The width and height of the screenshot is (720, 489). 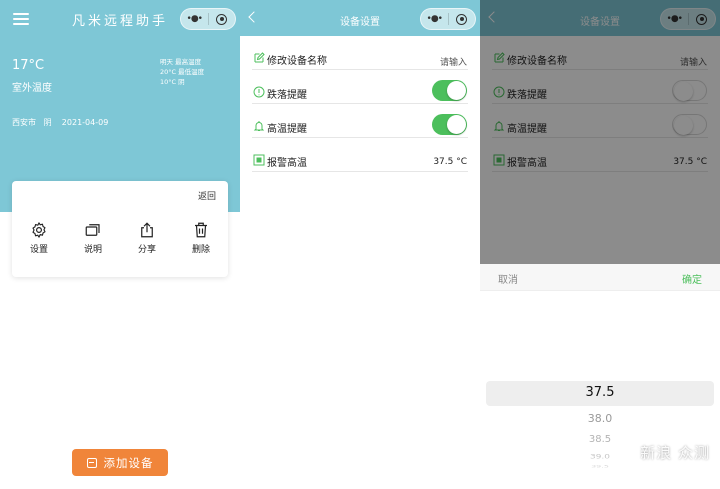 I want to click on picker-option-selected: 37.5, so click(x=600, y=392).